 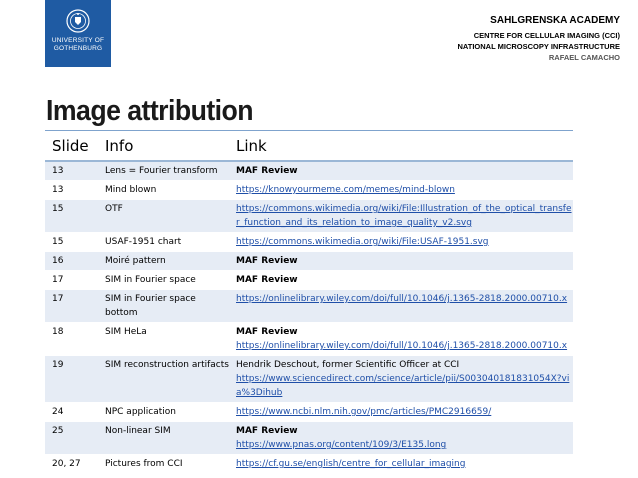 I want to click on table-row: 17 SIM in Fourier space MAF Review, so click(x=309, y=280).